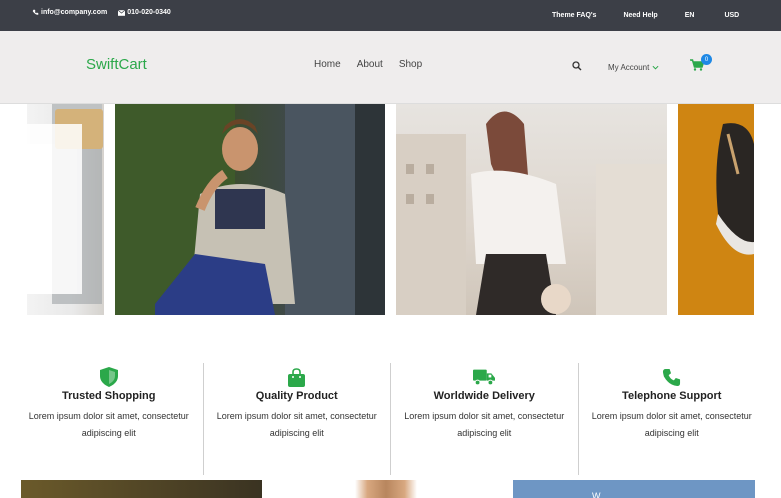 This screenshot has height=498, width=781. Describe the element at coordinates (484, 377) in the screenshot. I see `truck-icon` at that location.